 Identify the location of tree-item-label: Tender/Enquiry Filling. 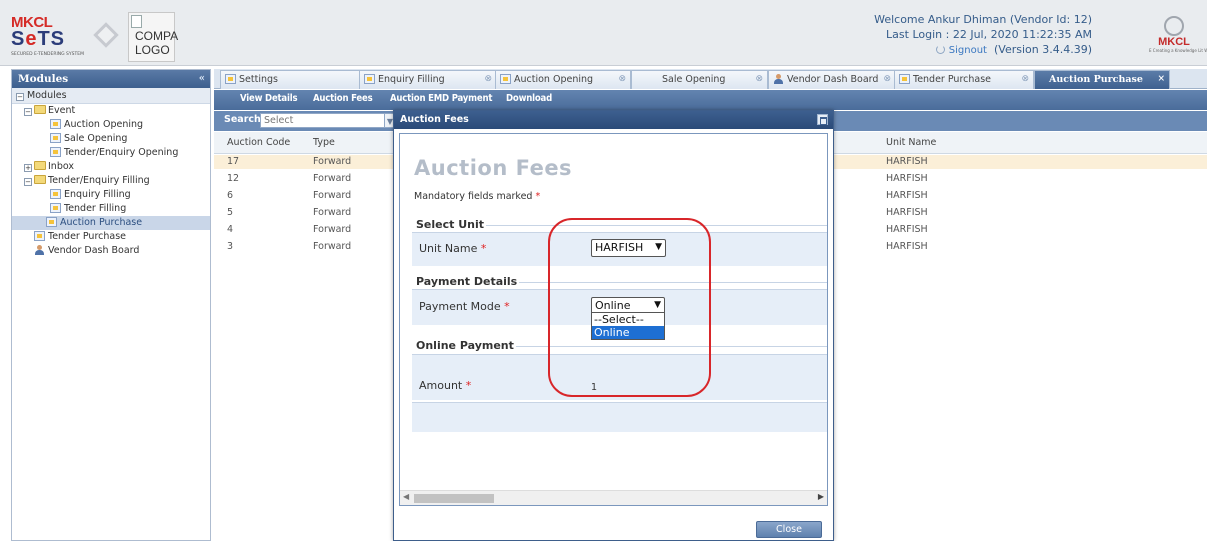
(99, 180).